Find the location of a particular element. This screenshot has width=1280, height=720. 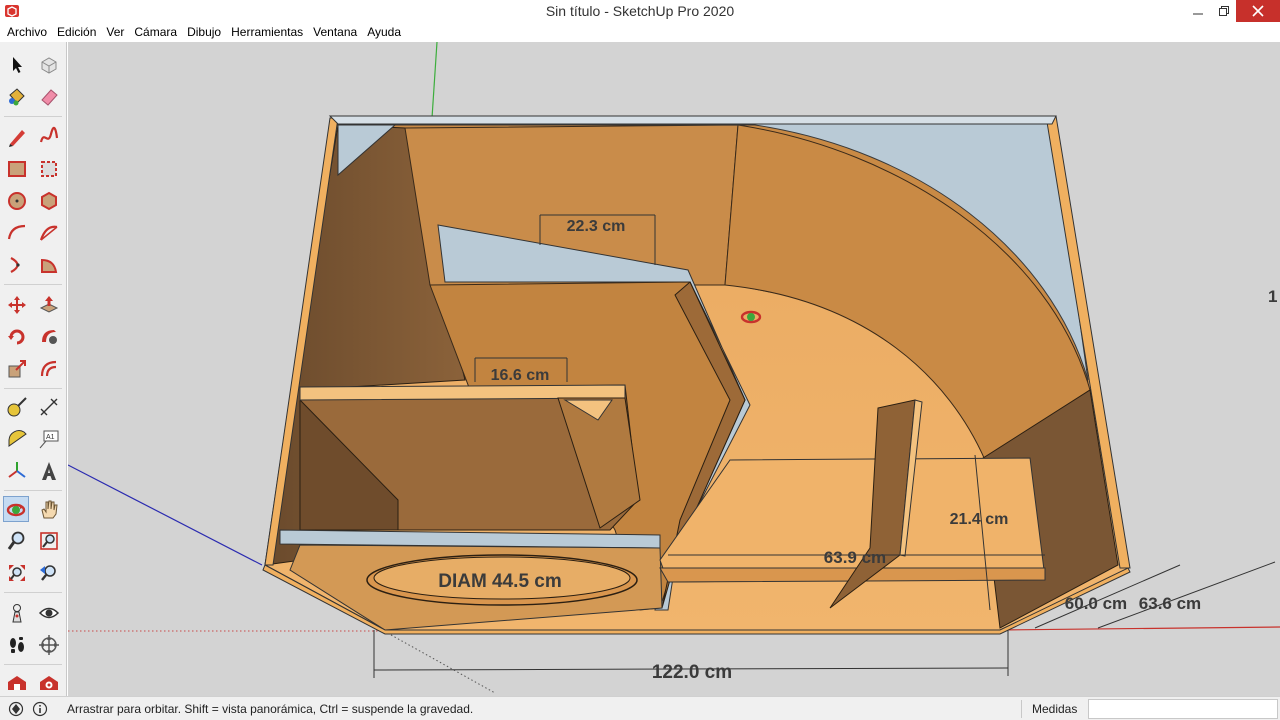

paint-bucket-icon is located at coordinates (17, 97).